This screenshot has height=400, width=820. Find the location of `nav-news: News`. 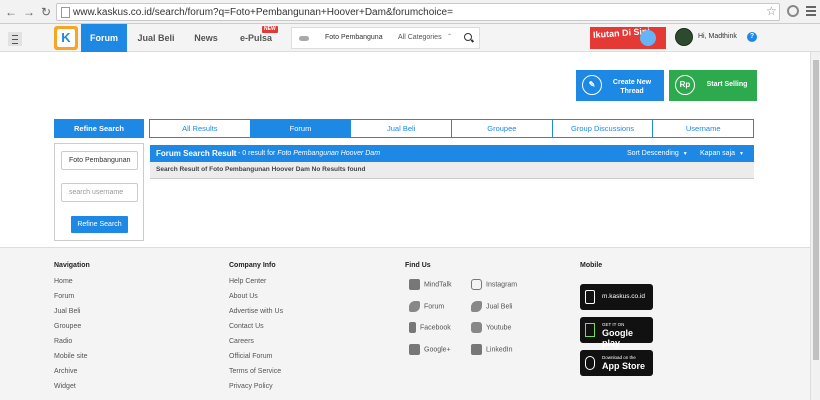

nav-news: News is located at coordinates (206, 38).